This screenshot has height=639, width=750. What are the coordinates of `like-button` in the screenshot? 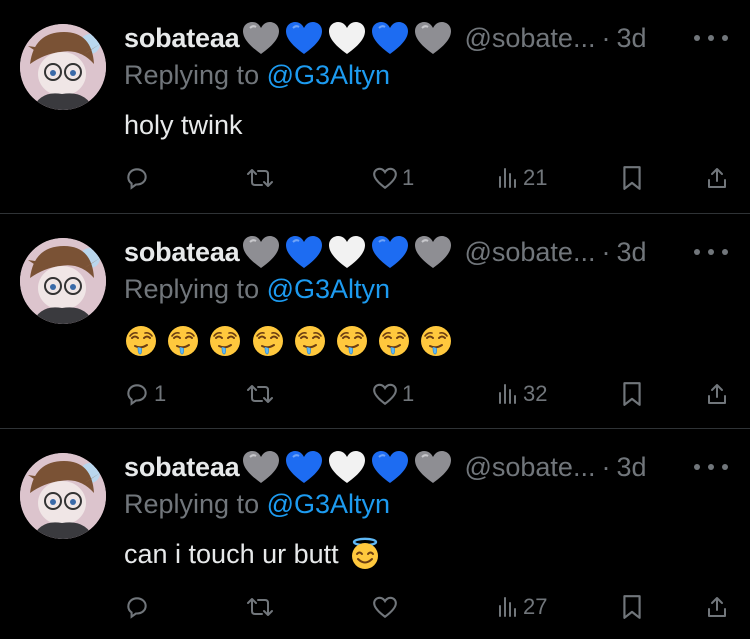 It's located at (387, 607).